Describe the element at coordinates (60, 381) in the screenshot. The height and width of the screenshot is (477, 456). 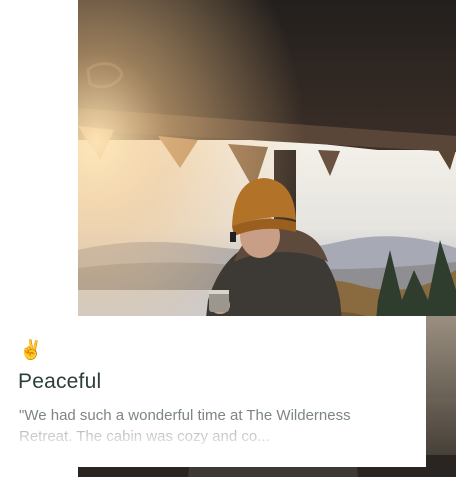
I see `review-title: Peaceful` at that location.